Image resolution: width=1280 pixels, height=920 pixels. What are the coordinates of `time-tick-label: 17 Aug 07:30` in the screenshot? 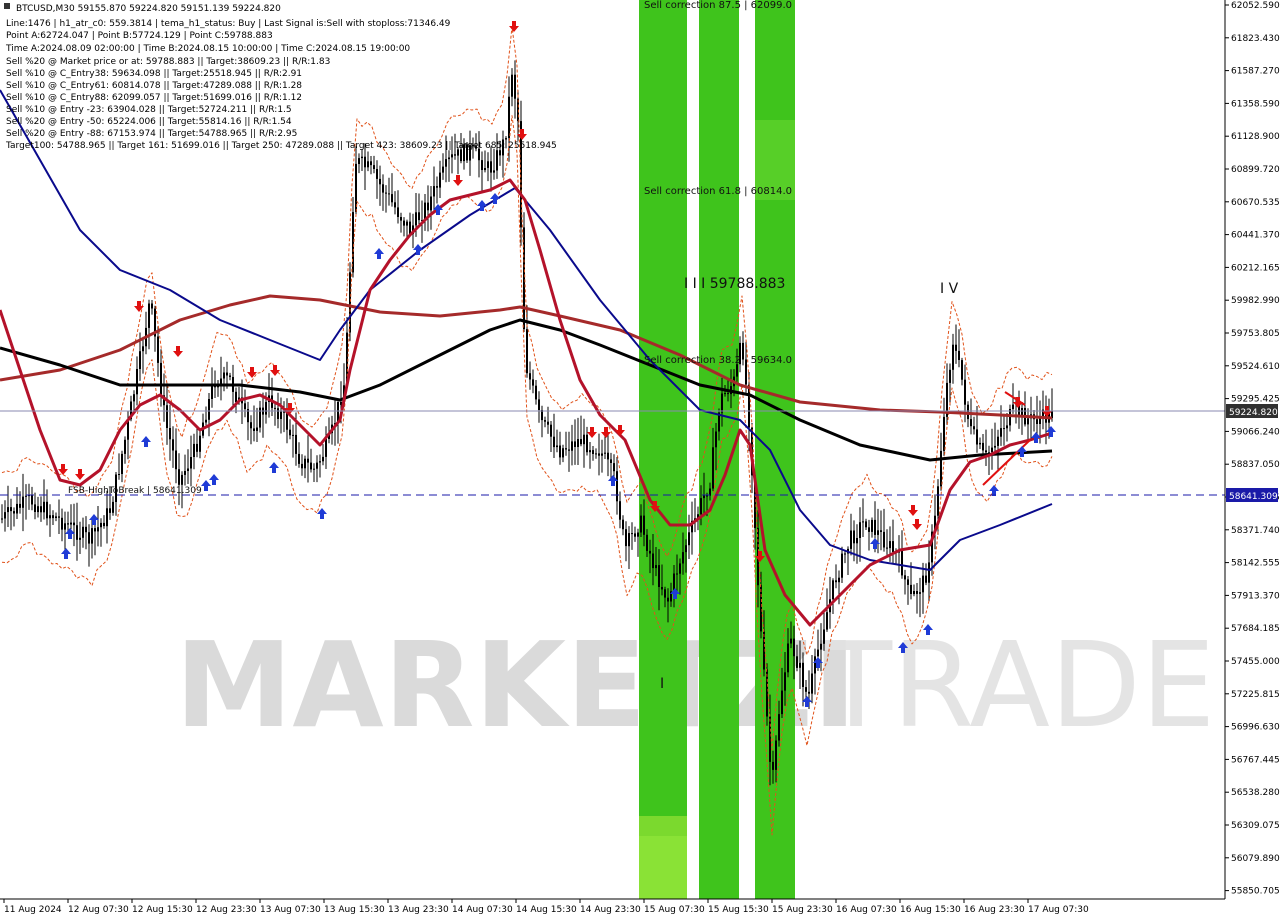 It's located at (1058, 910).